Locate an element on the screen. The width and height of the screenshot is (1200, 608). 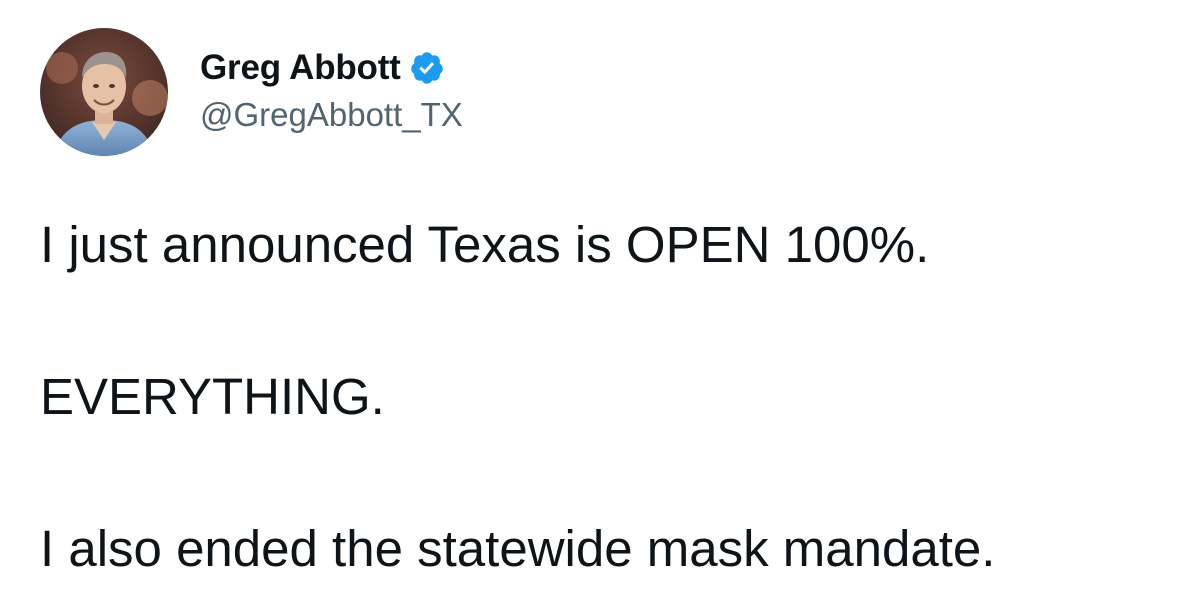
tweet-paragraph: EVERYTHING. is located at coordinates (212, 396).